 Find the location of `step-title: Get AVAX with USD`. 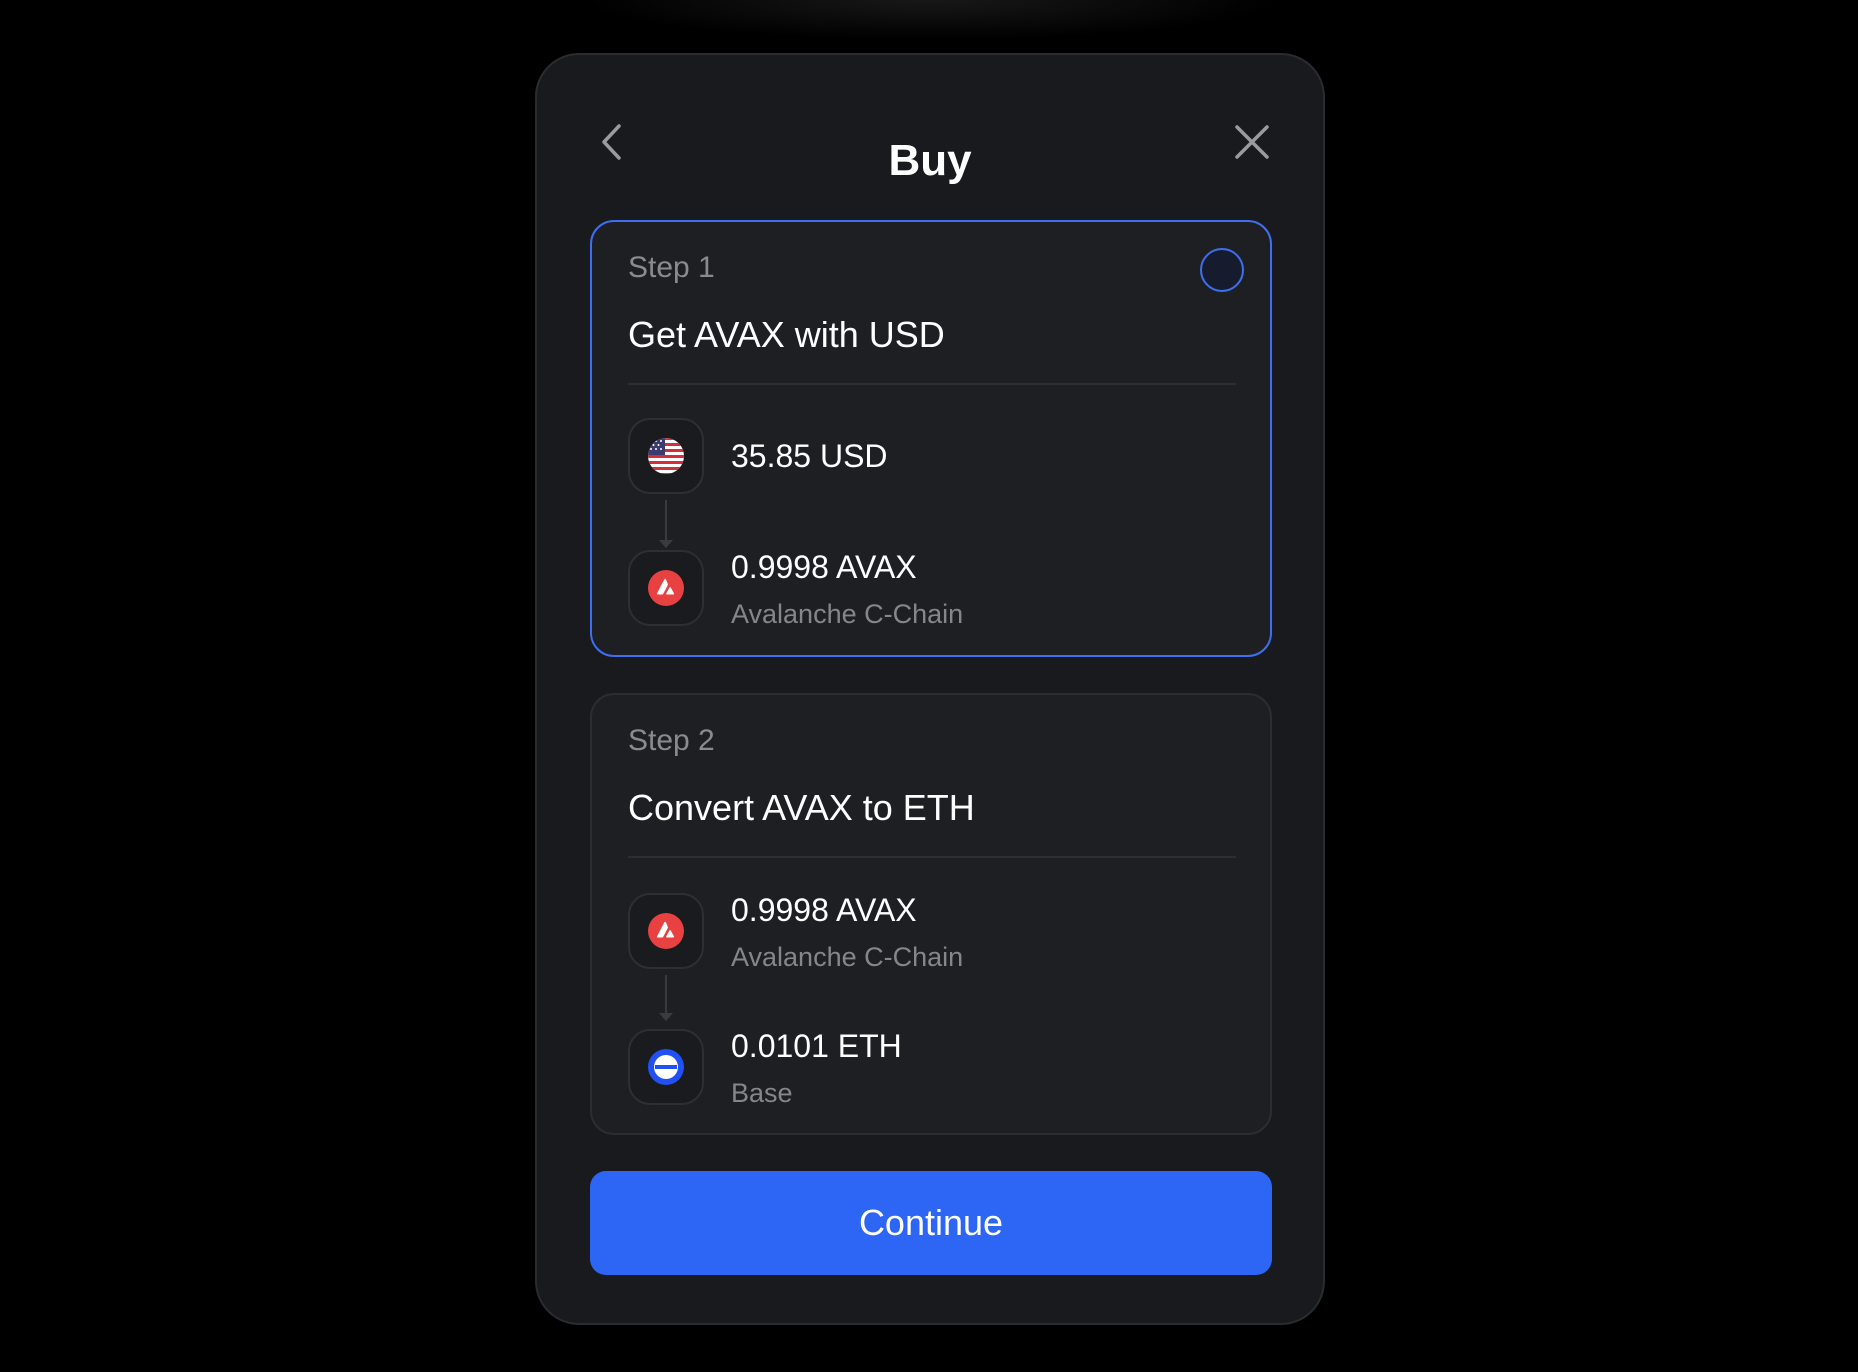

step-title: Get AVAX with USD is located at coordinates (786, 334).